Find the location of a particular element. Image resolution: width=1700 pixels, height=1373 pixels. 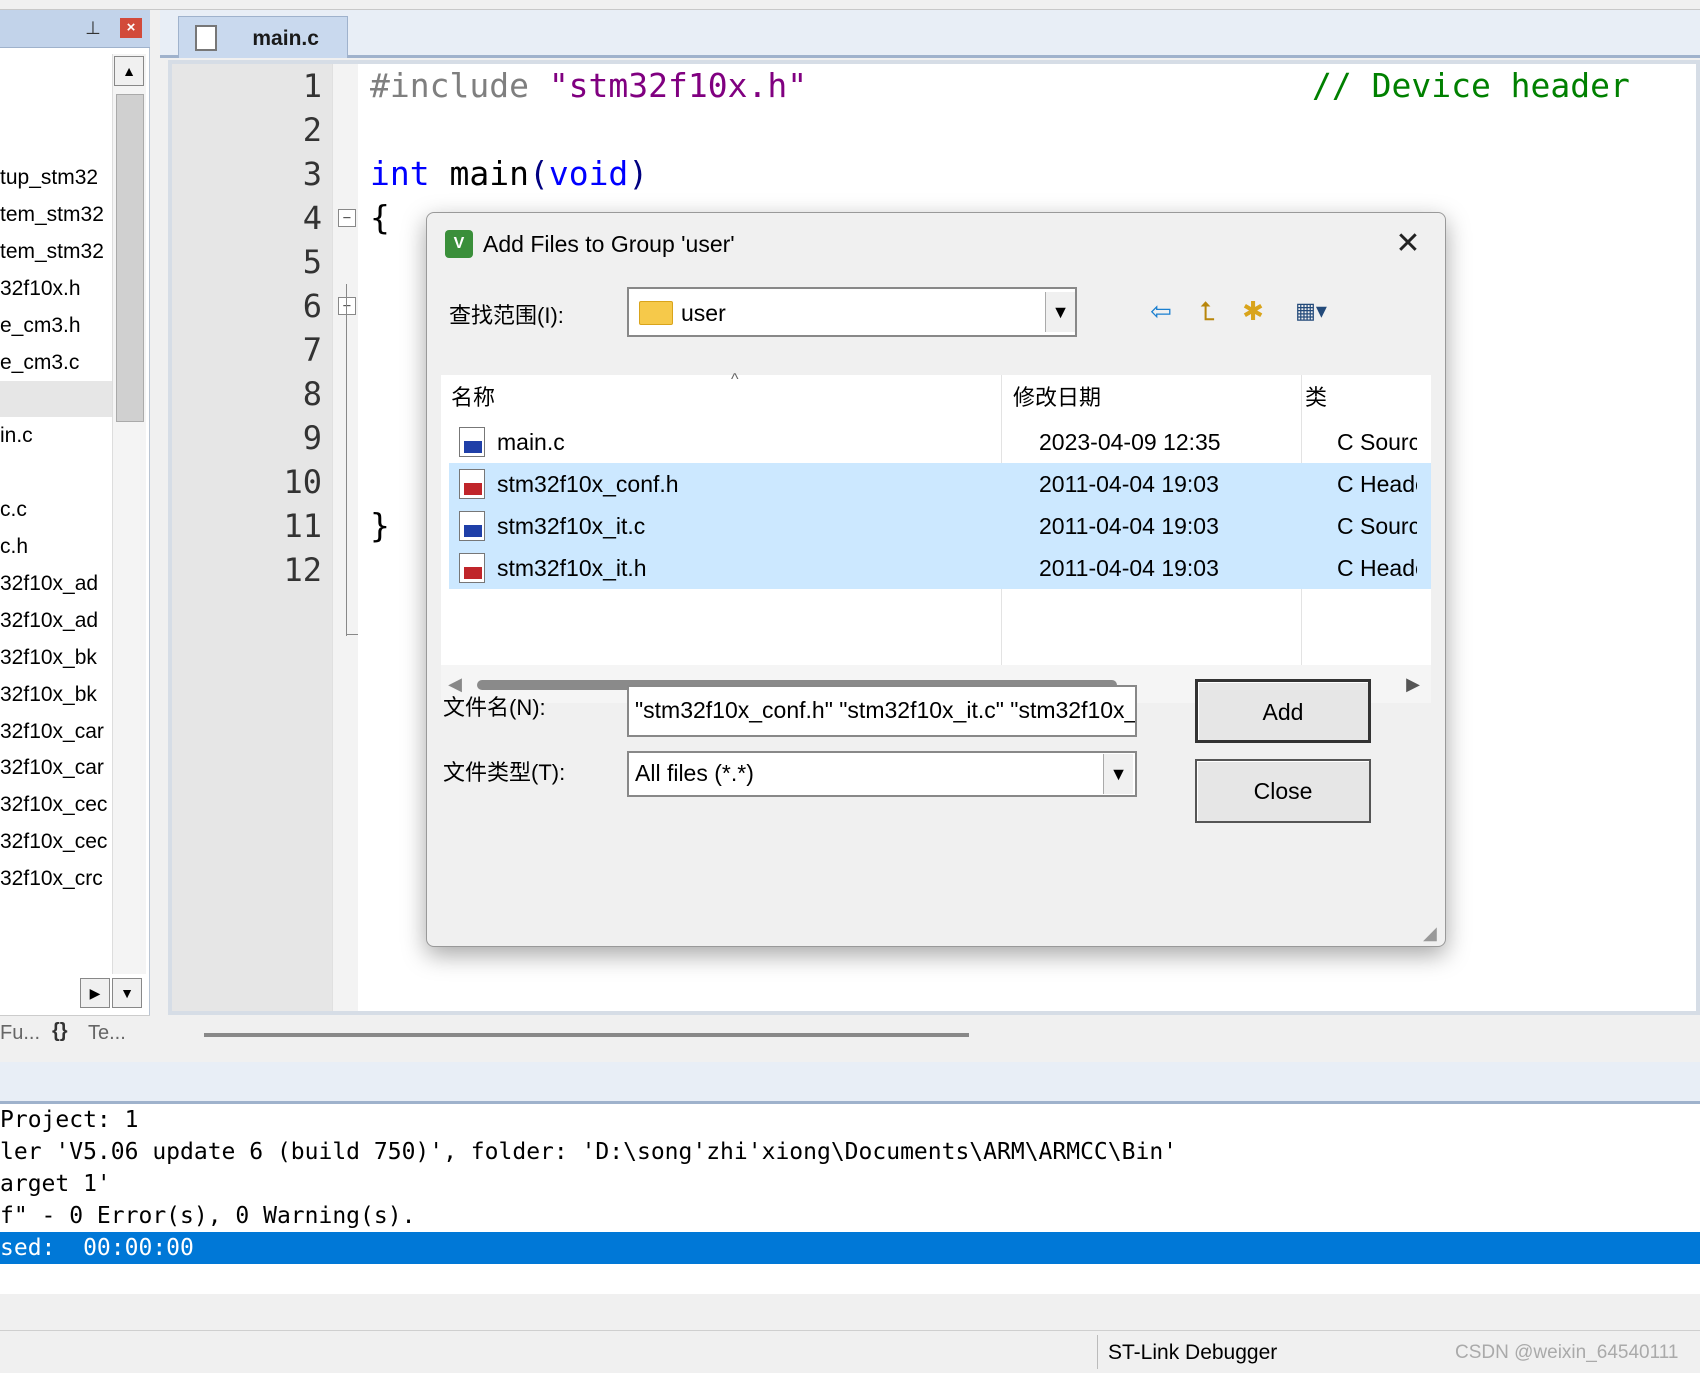

paren: ) is located at coordinates (638, 173).